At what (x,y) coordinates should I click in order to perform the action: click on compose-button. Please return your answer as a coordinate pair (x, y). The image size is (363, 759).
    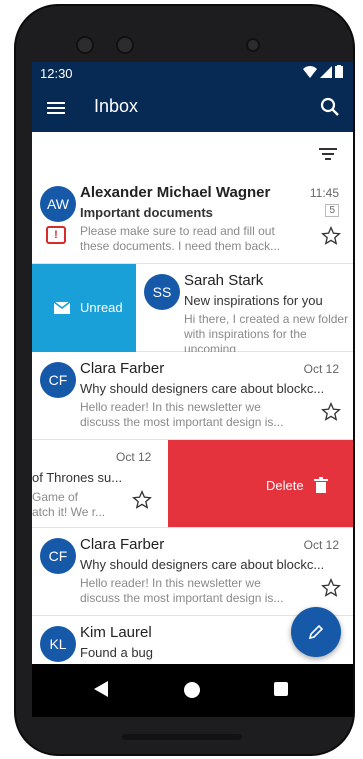
    Looking at the image, I should click on (316, 632).